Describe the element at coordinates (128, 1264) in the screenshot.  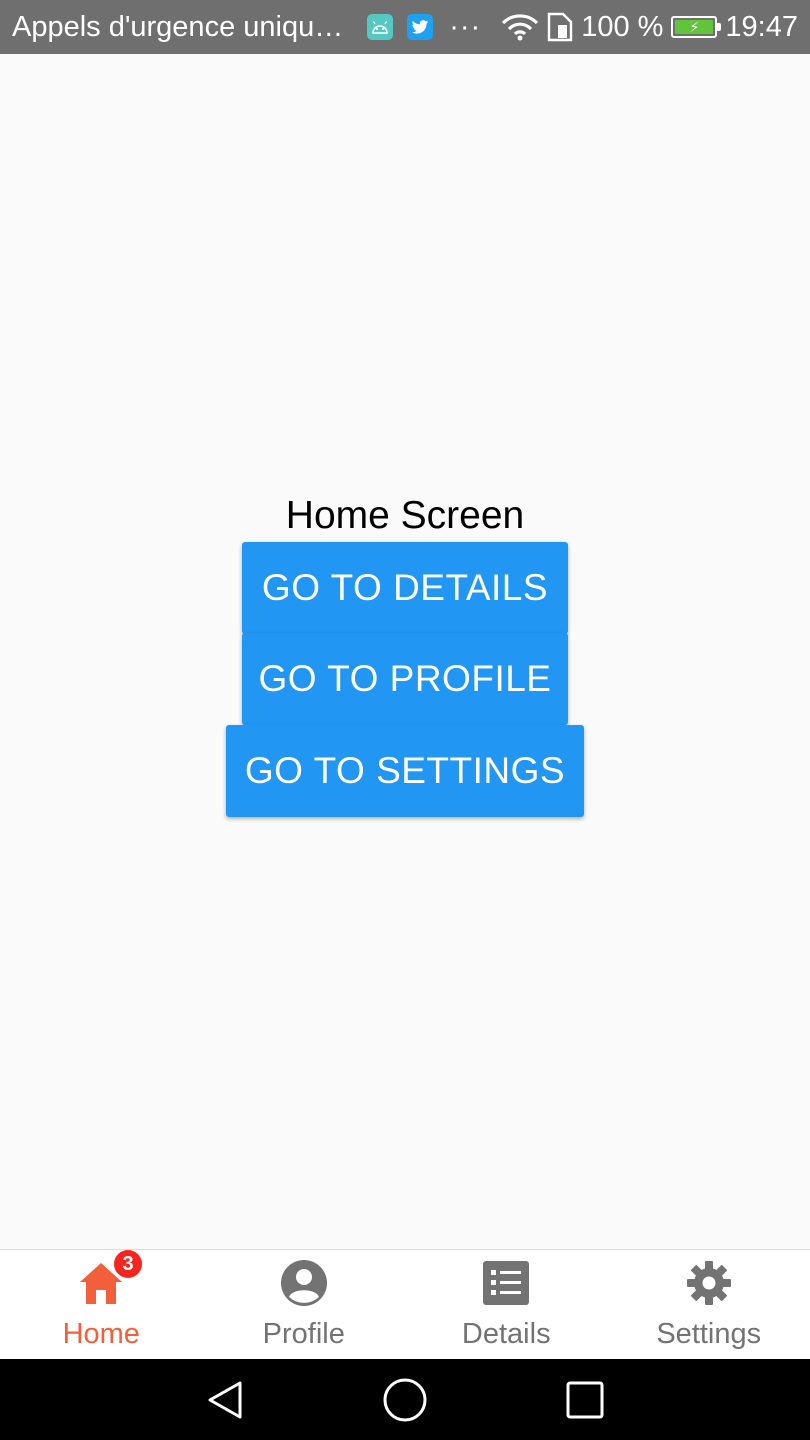
I see `notification-badge: 3` at that location.